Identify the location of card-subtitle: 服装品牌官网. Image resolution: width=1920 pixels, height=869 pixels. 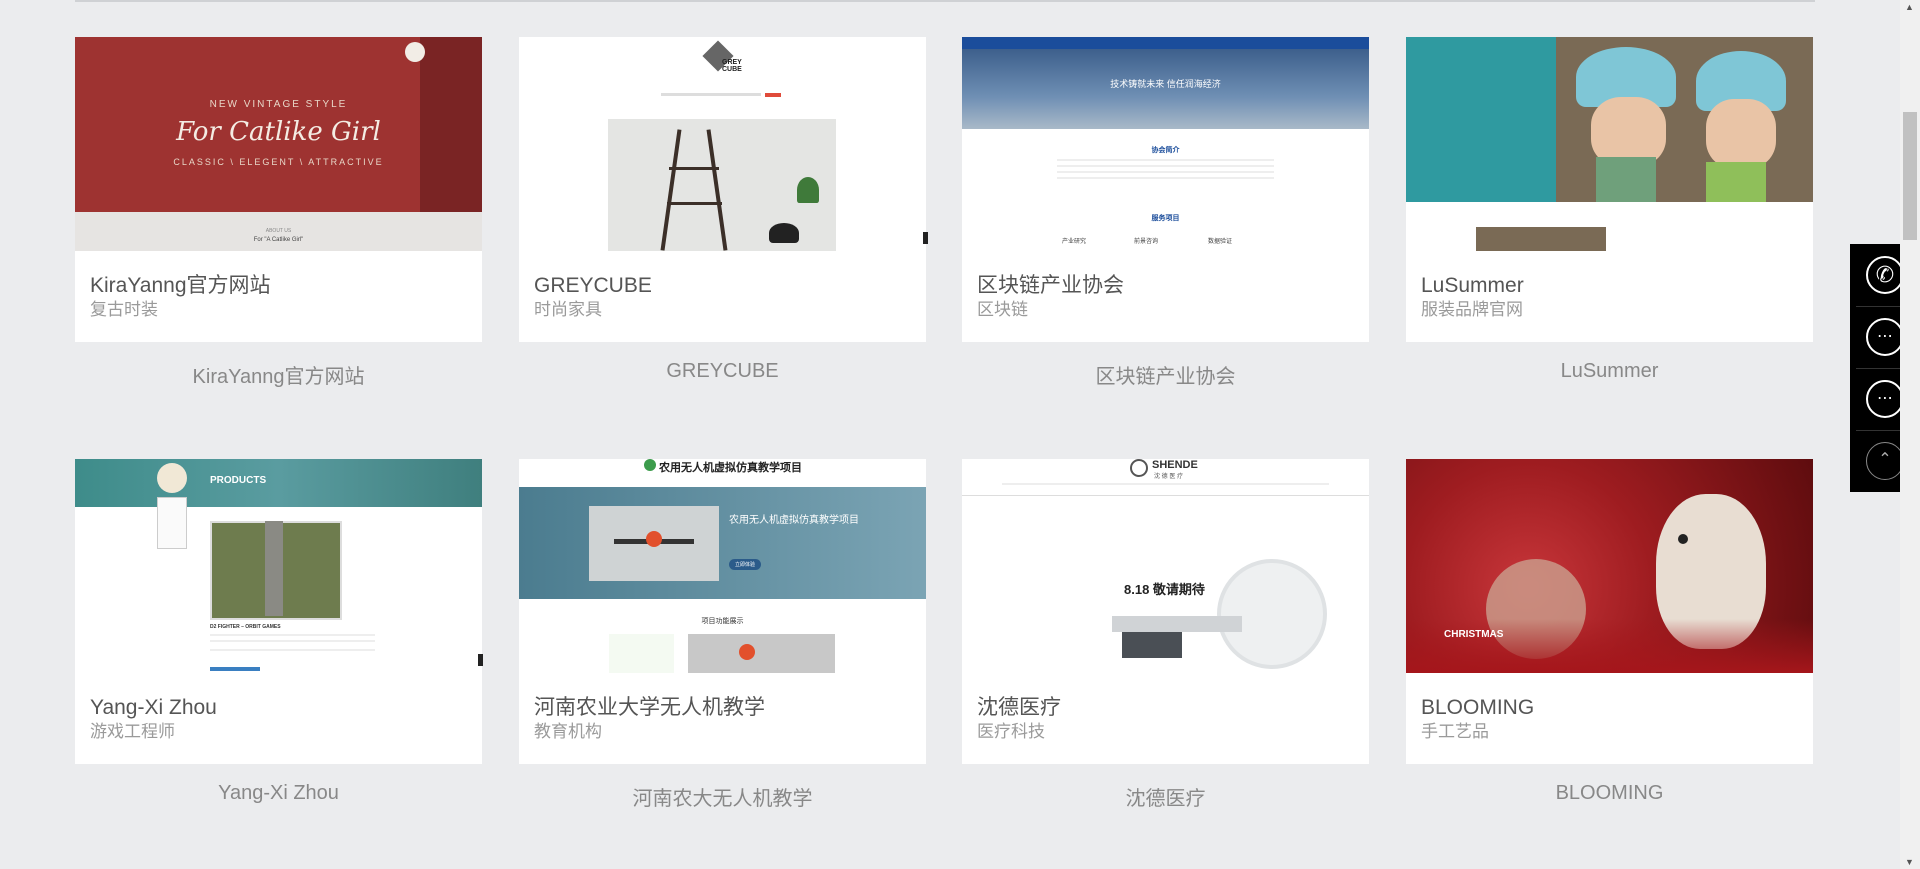
(1472, 309).